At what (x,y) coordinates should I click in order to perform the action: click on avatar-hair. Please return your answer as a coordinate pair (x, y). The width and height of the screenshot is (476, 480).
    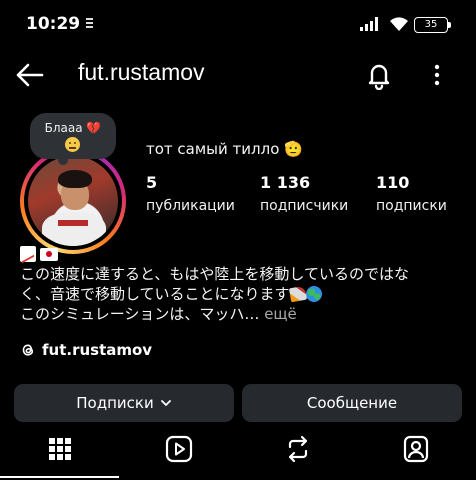
    Looking at the image, I should click on (75, 179).